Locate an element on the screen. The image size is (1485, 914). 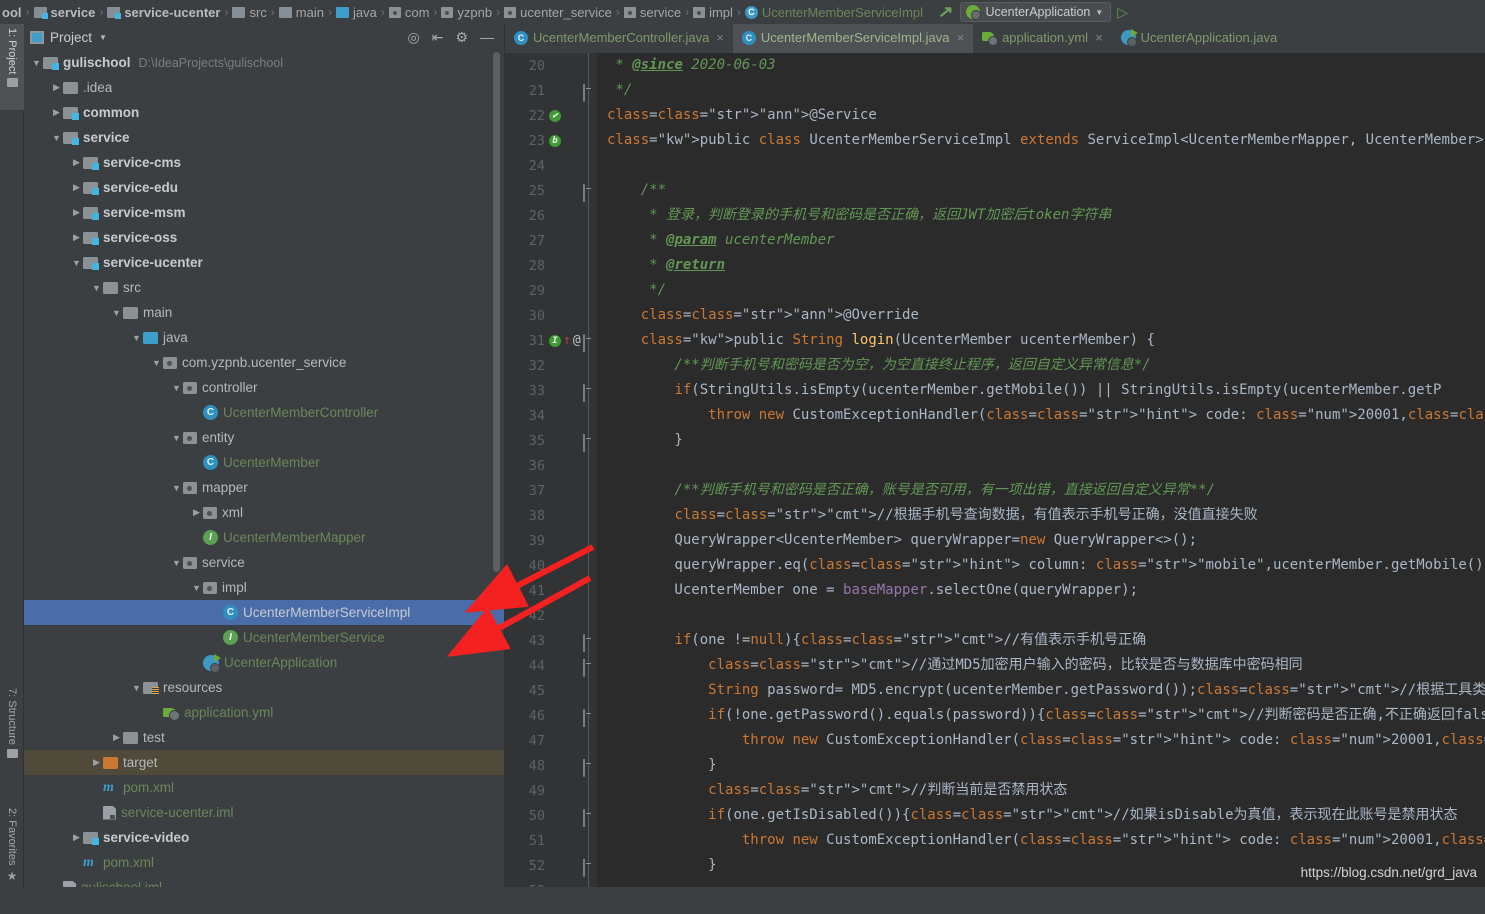
gutter-line: 45 is located at coordinates (551, 690).